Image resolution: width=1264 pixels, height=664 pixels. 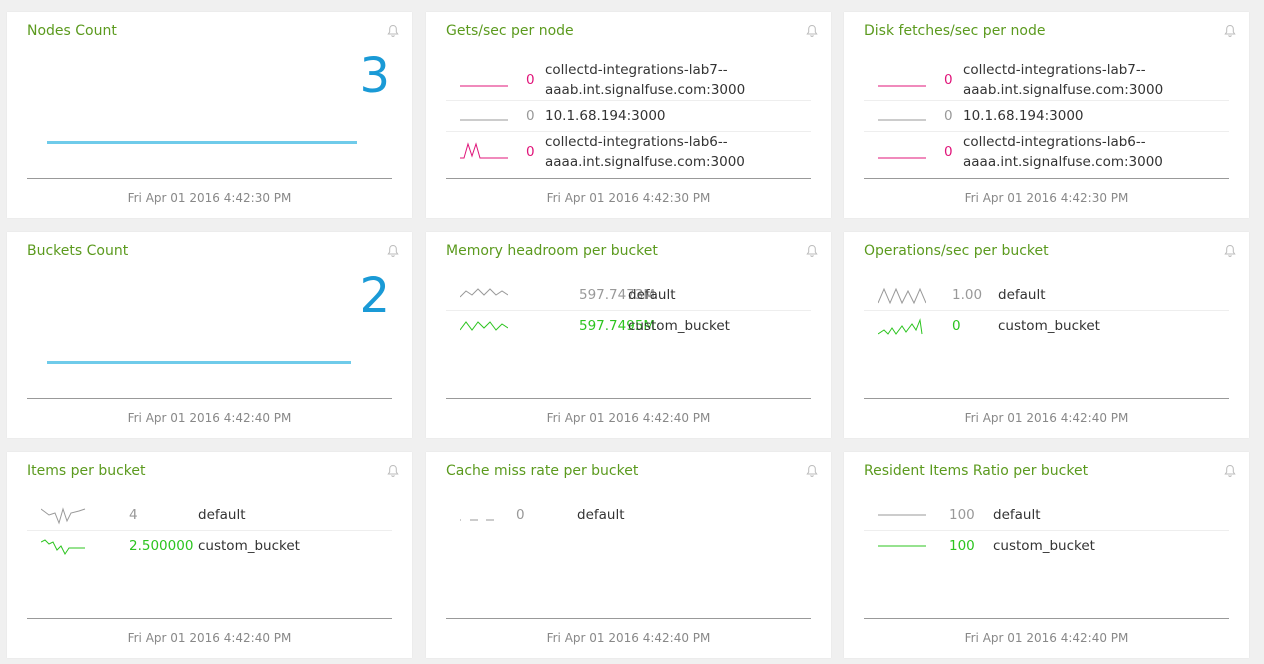 I want to click on series-list: 4 default 2.500000 custom_bucket, so click(x=209, y=530).